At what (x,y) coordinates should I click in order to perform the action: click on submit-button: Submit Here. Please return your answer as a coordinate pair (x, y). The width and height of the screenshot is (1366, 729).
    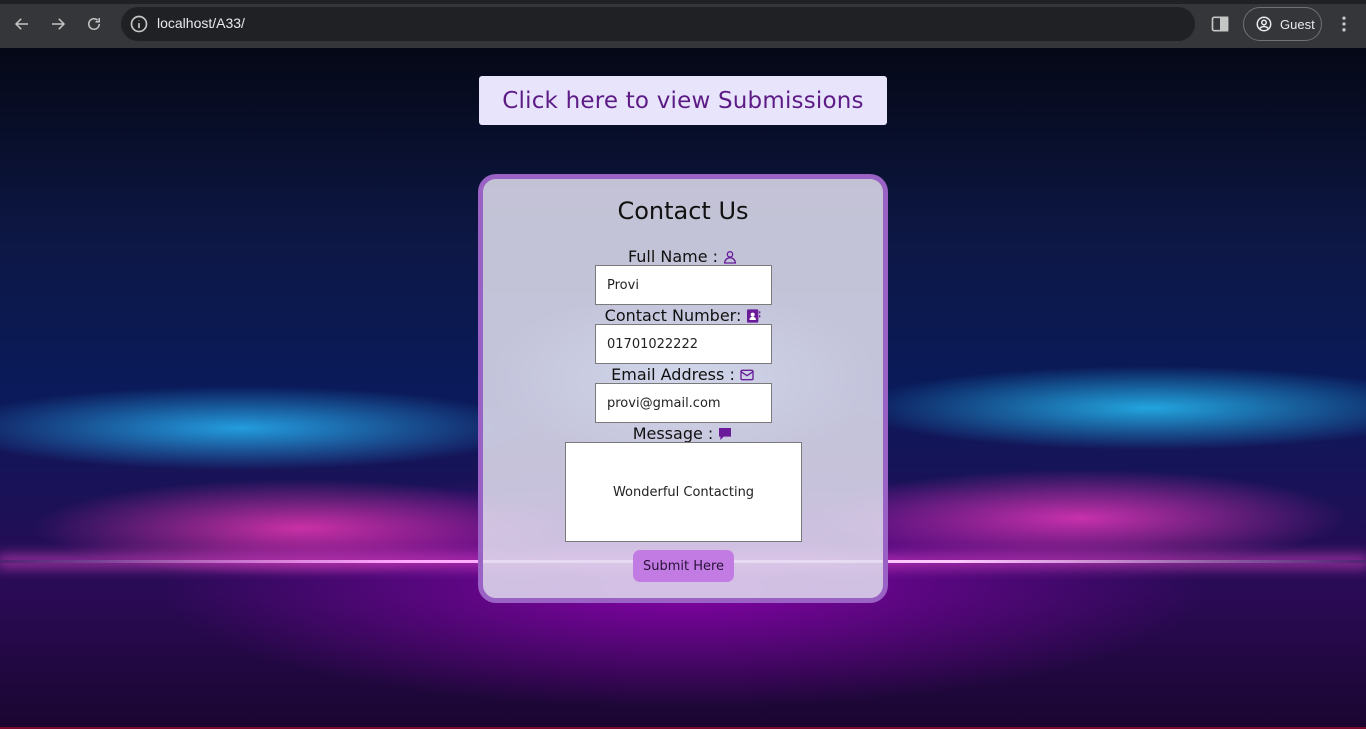
    Looking at the image, I should click on (683, 566).